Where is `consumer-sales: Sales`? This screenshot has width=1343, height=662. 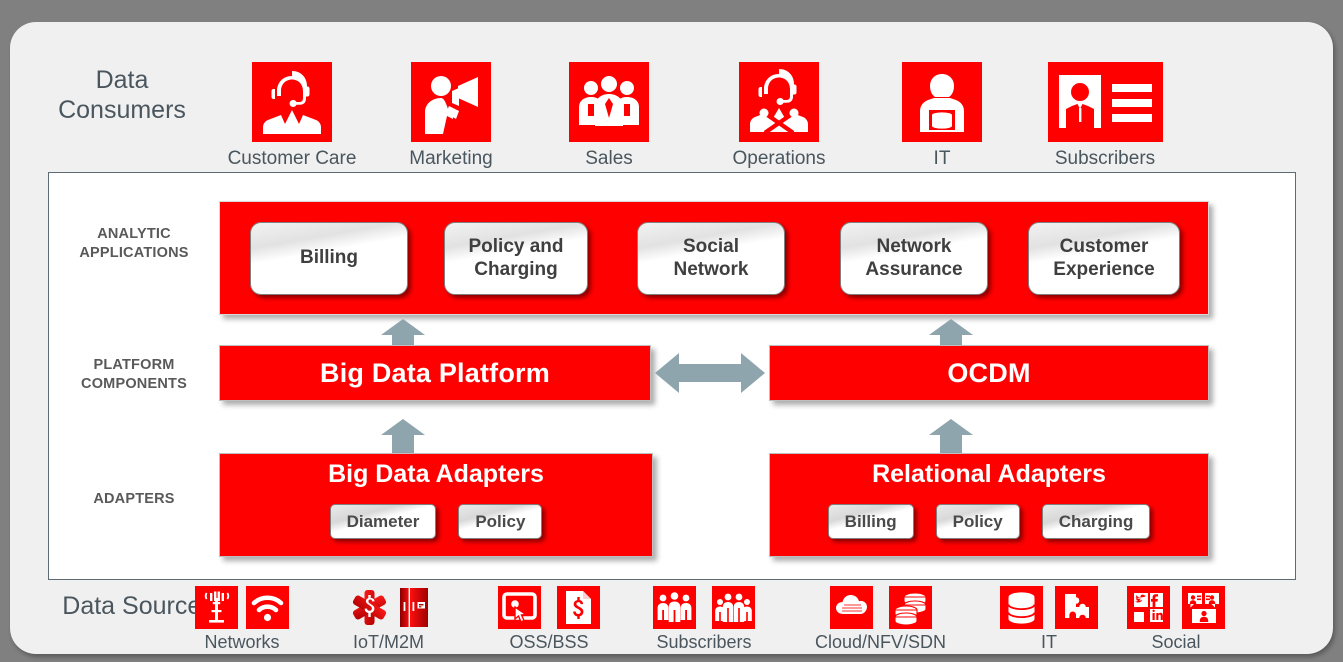 consumer-sales: Sales is located at coordinates (609, 116).